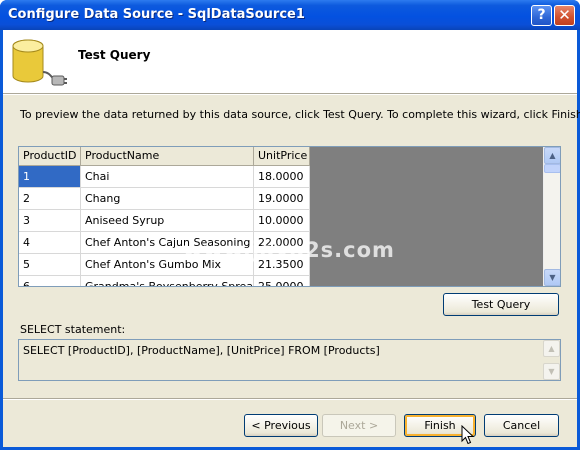 This screenshot has width=580, height=450. Describe the element at coordinates (521, 425) in the screenshot. I see `cancel-button: Cancel` at that location.